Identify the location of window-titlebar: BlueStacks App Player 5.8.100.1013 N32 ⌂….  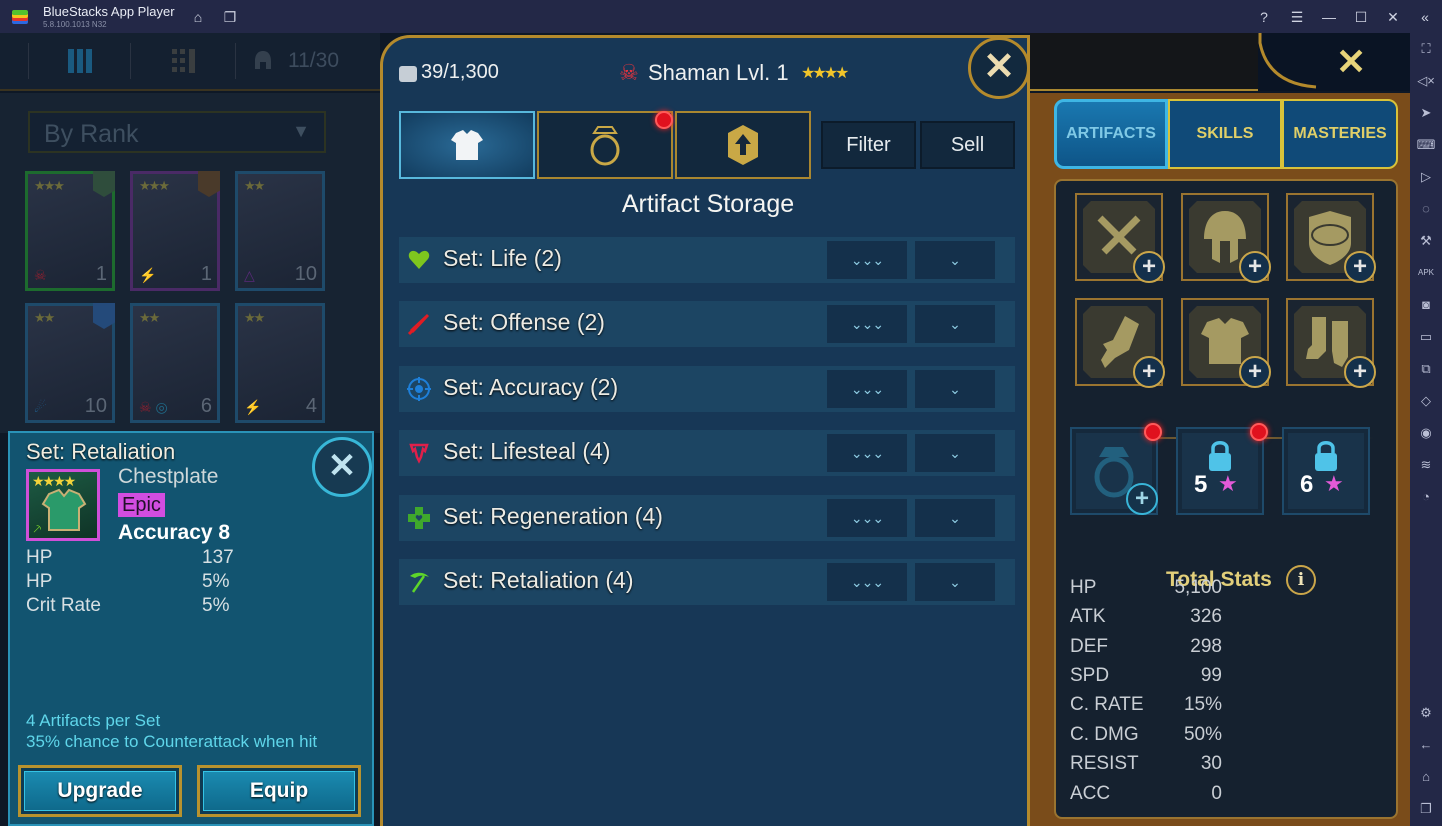
(721, 16).